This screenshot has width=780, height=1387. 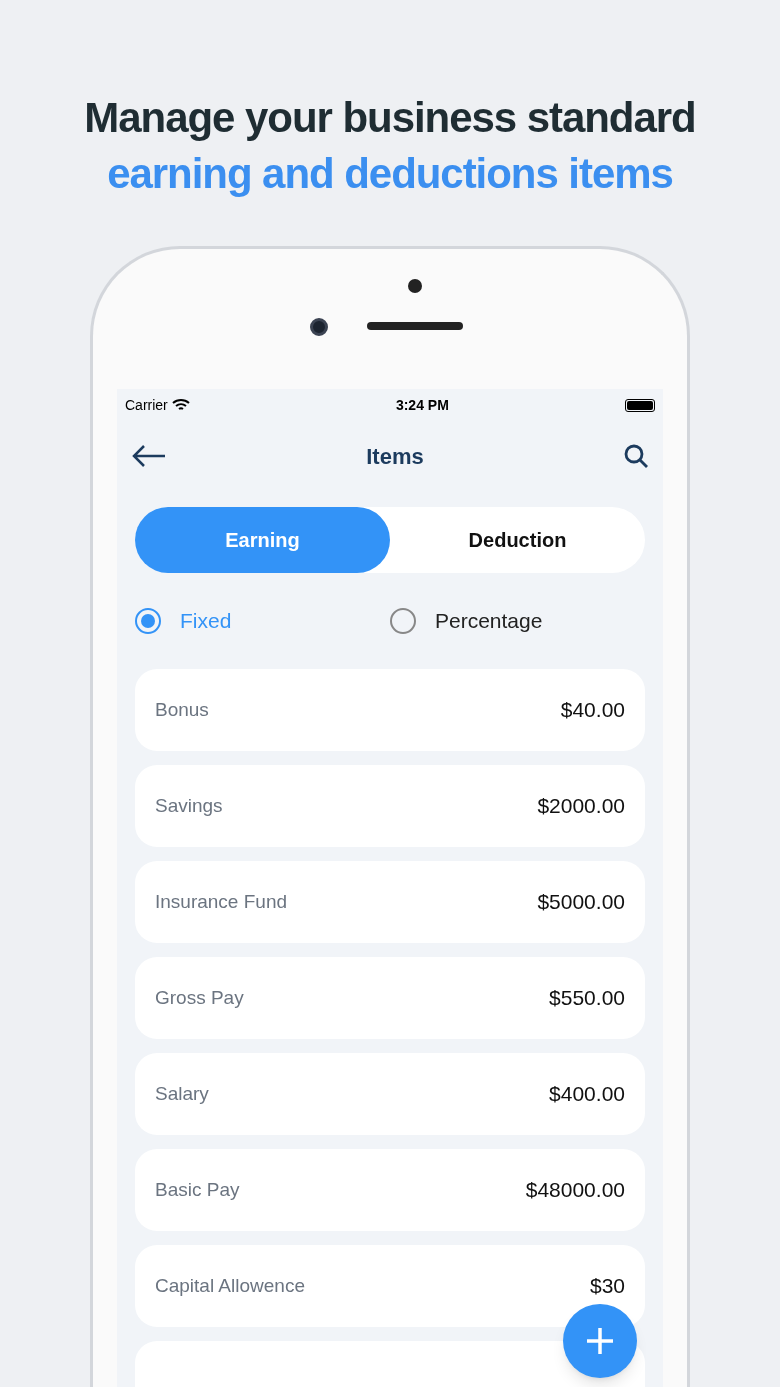 I want to click on item-card: Basic Pay $48000.00, so click(x=390, y=1190).